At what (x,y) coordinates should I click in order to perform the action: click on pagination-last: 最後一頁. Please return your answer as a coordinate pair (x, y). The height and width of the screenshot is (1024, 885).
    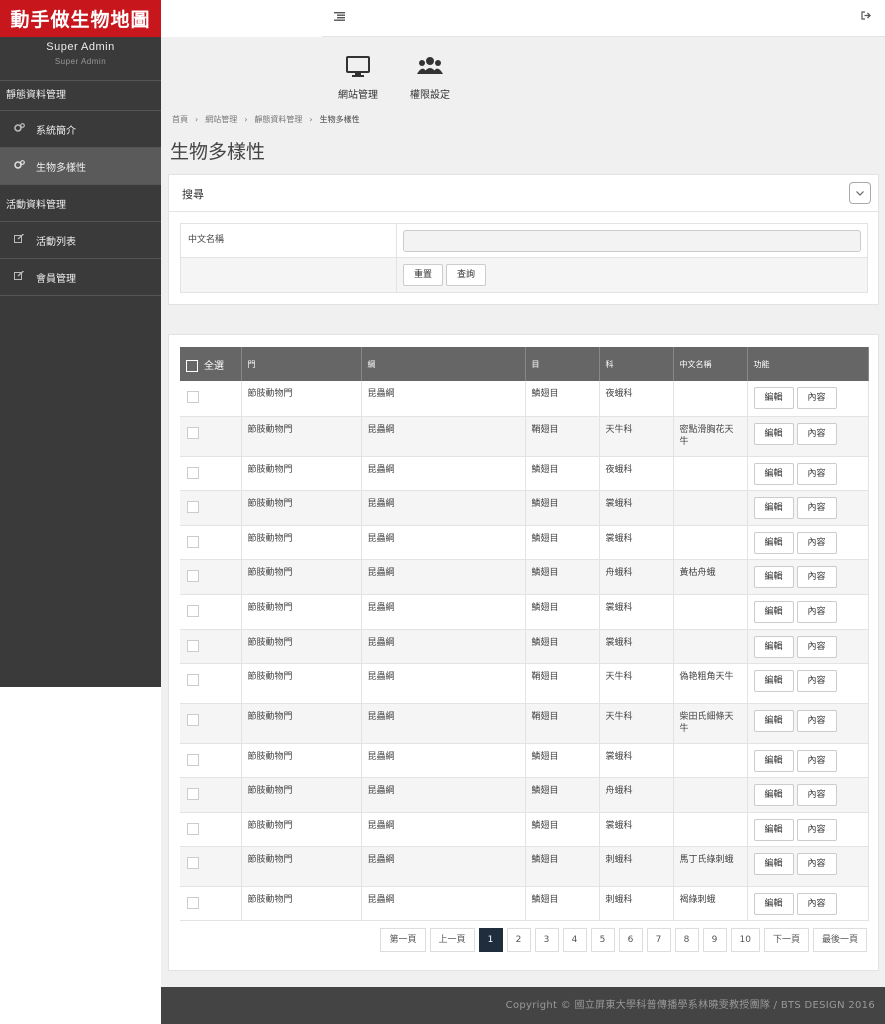
    Looking at the image, I should click on (839, 940).